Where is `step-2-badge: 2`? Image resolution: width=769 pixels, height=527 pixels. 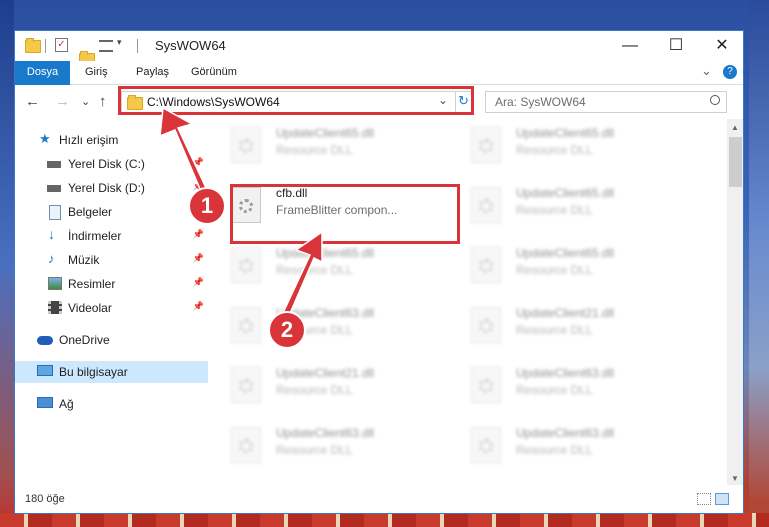
step-2-badge: 2 is located at coordinates (287, 330).